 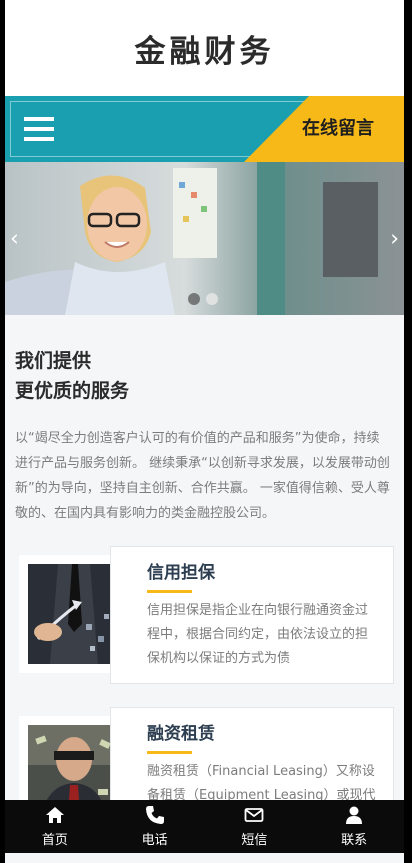 What do you see at coordinates (354, 815) in the screenshot?
I see `user-icon` at bounding box center [354, 815].